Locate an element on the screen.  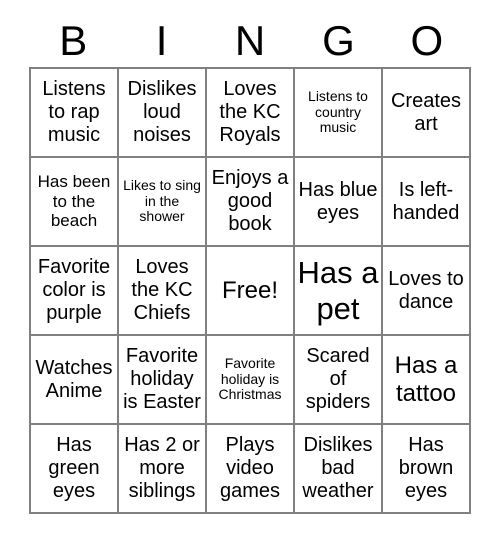
bingo-cell-label: Has green eyes is located at coordinates (74, 468).